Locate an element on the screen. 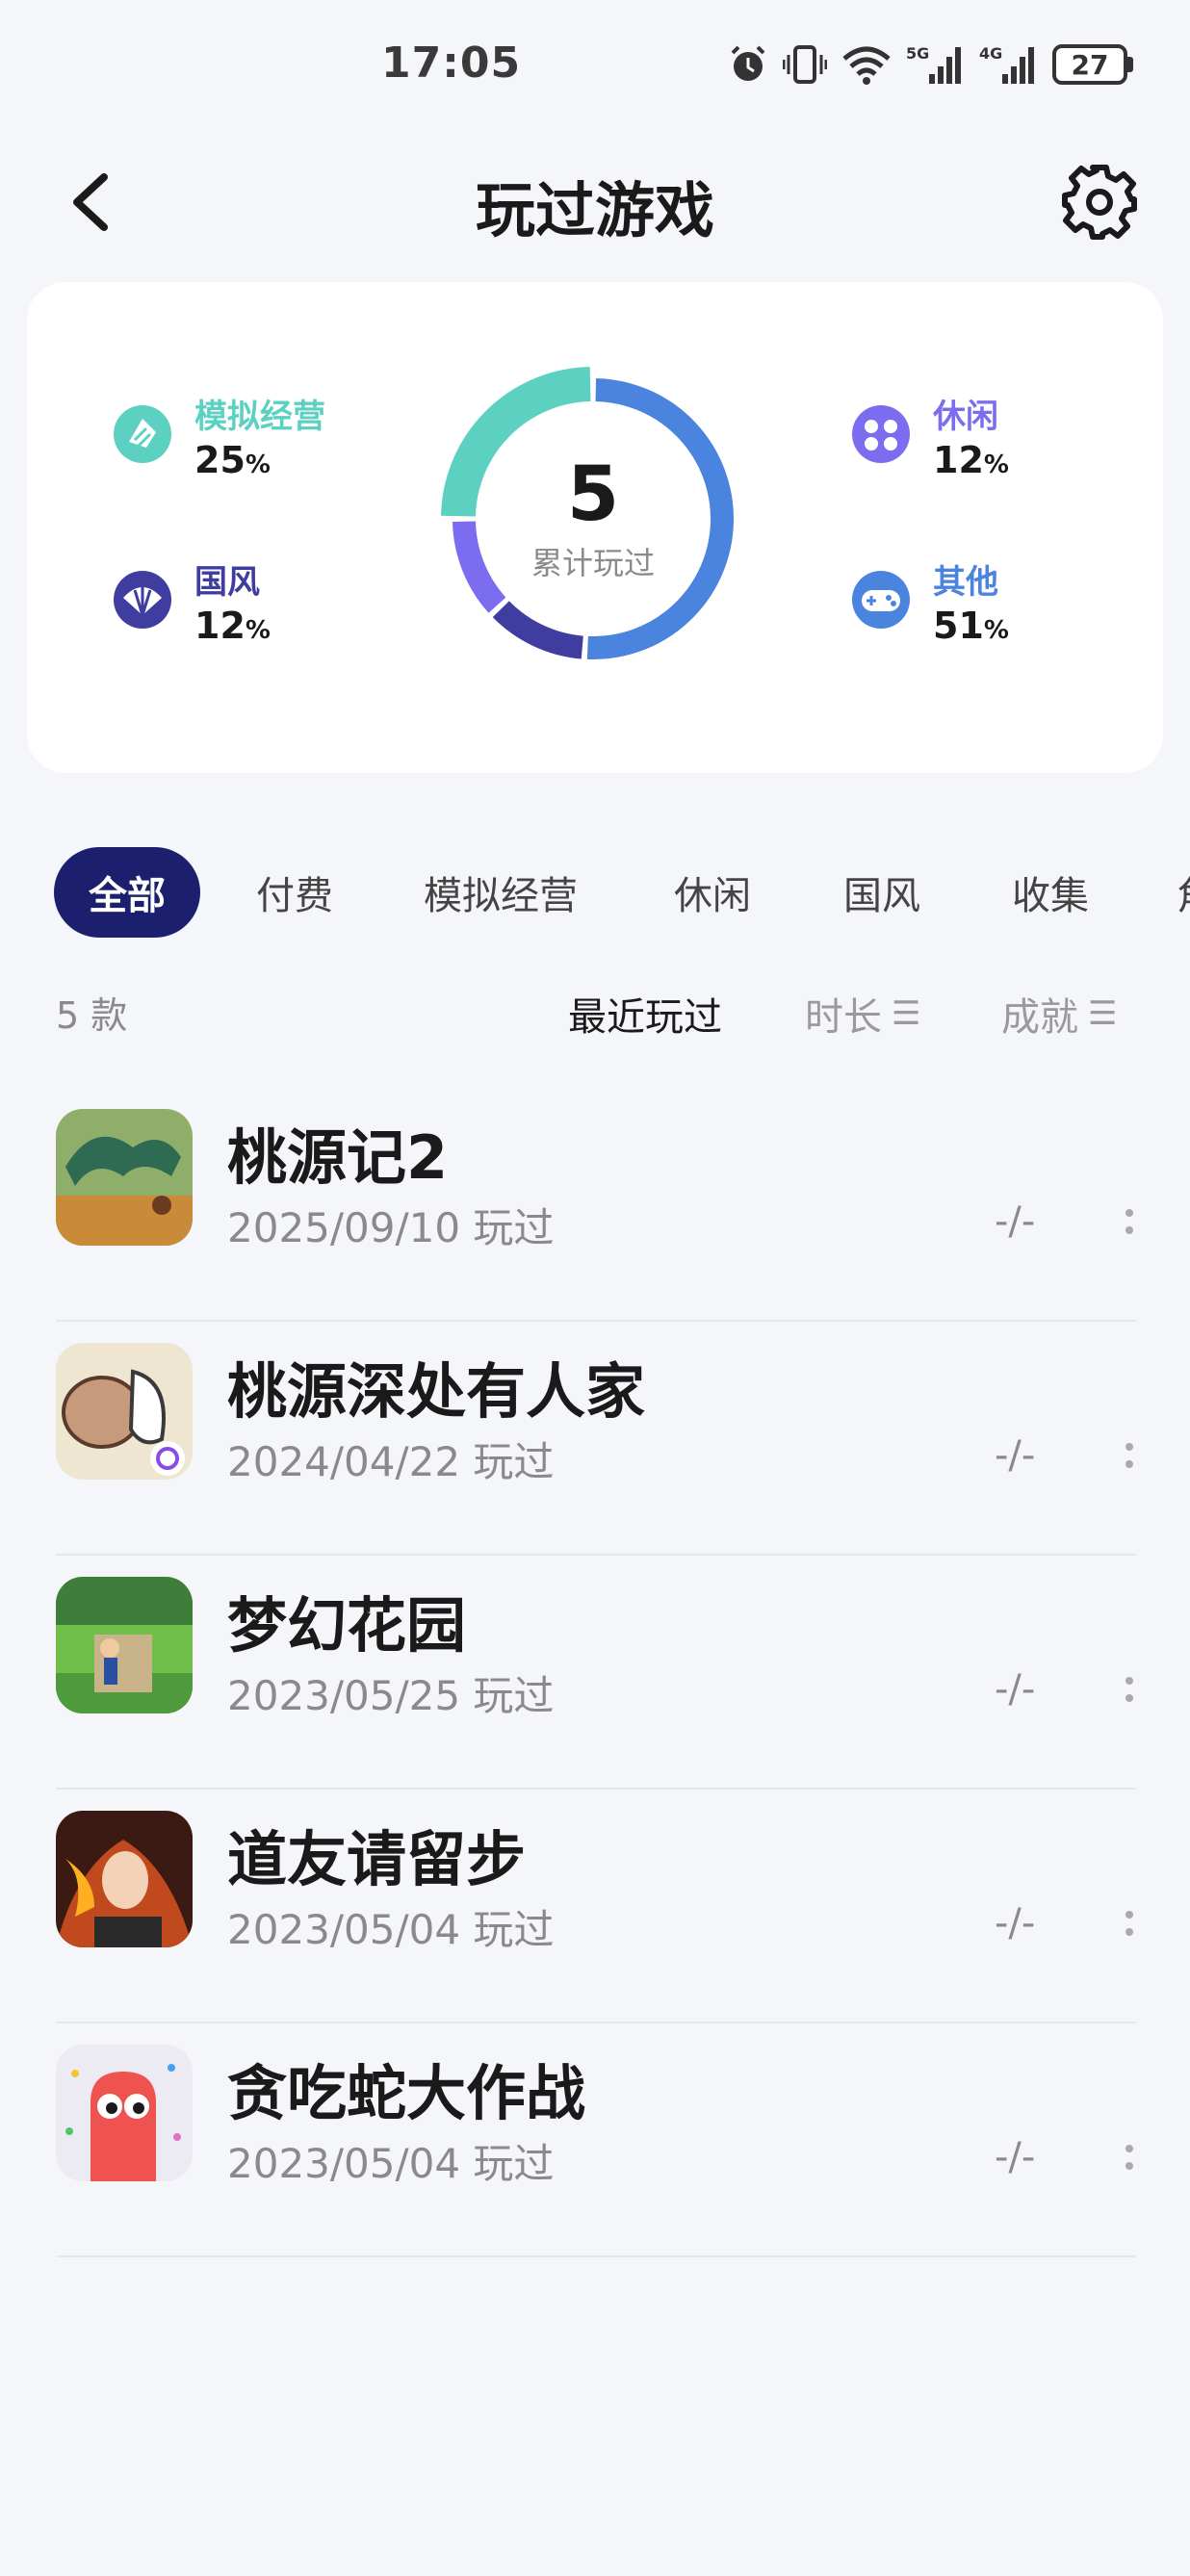 The width and height of the screenshot is (1190, 2576). sort-duration: 时长 ☰ is located at coordinates (863, 1014).